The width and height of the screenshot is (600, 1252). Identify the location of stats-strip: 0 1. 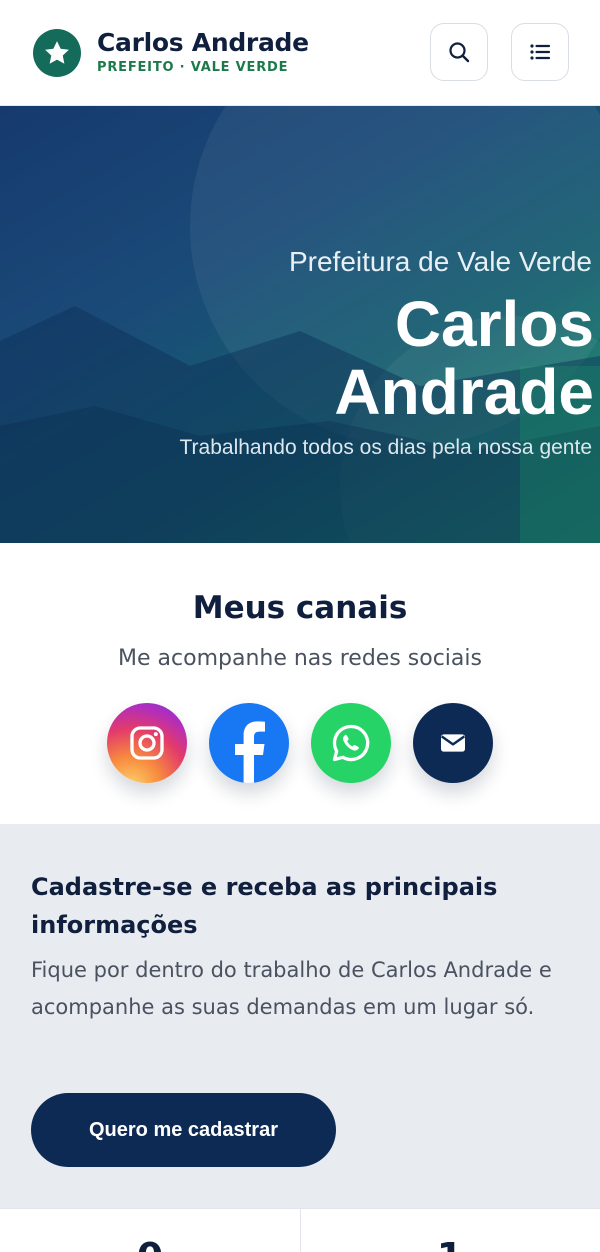
(300, 1230).